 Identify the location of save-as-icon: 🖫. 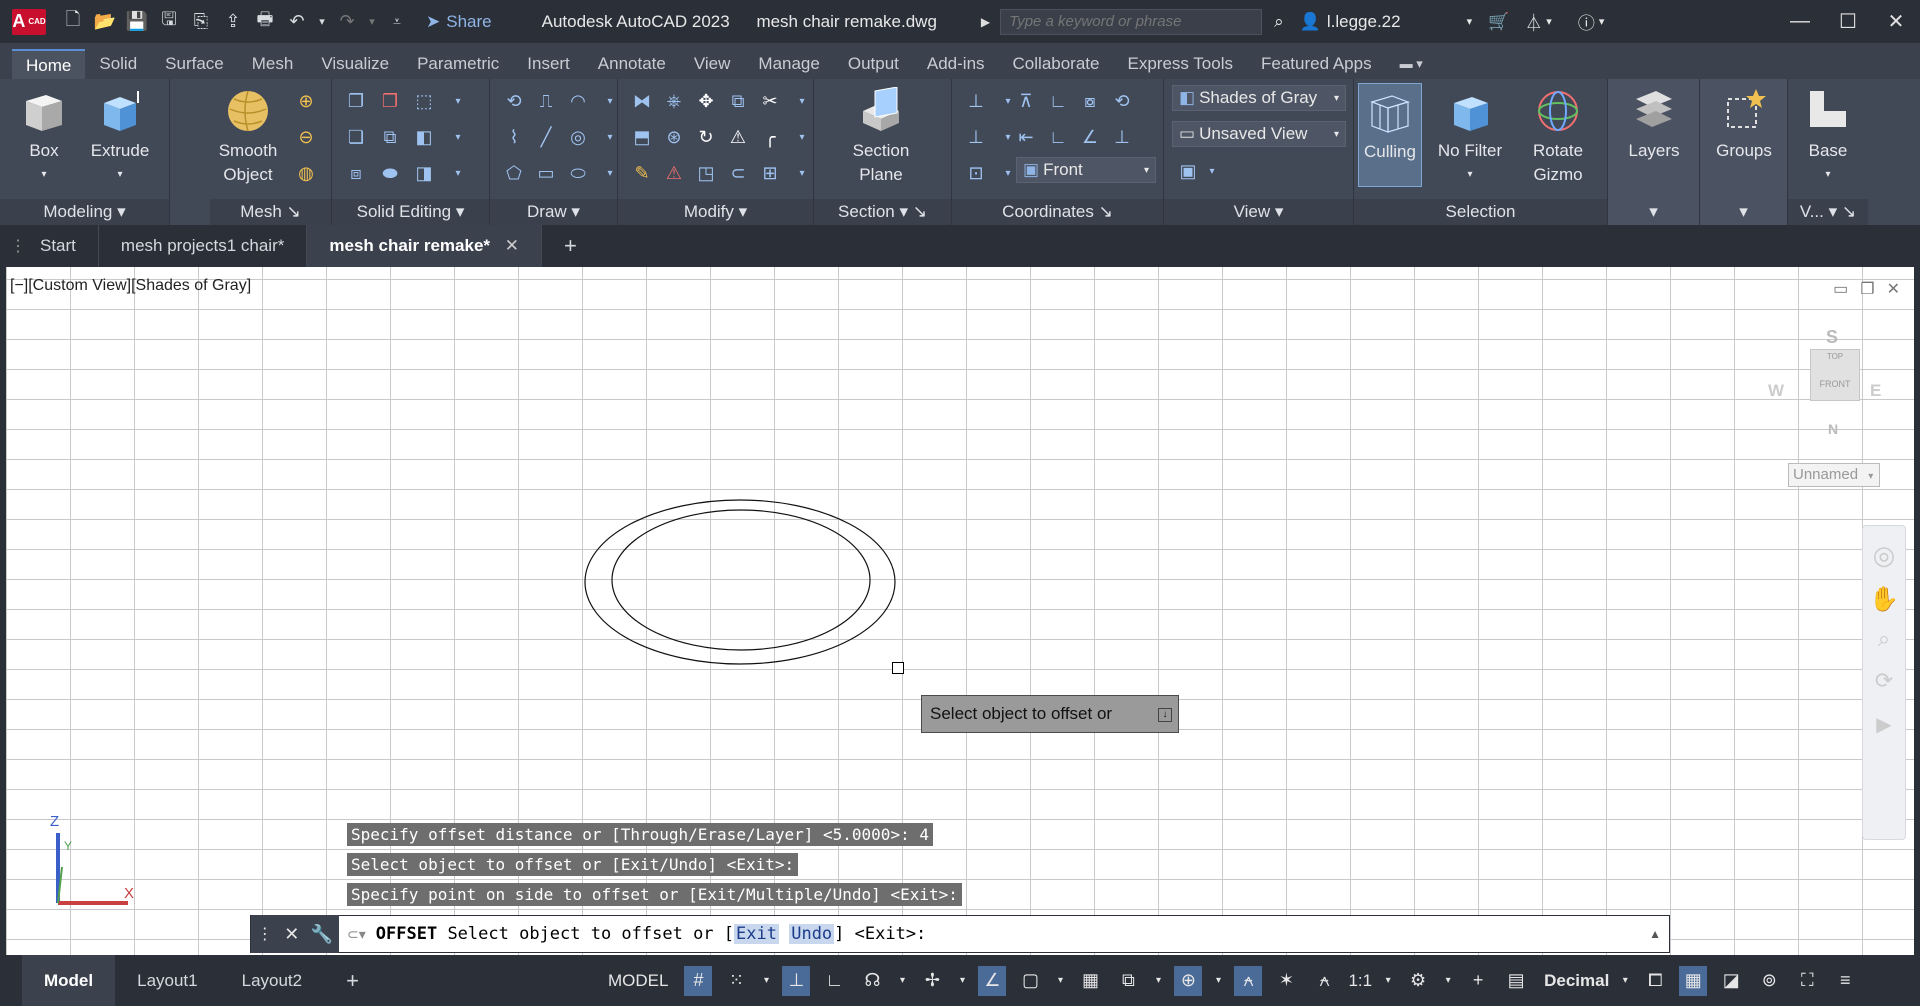
(169, 22).